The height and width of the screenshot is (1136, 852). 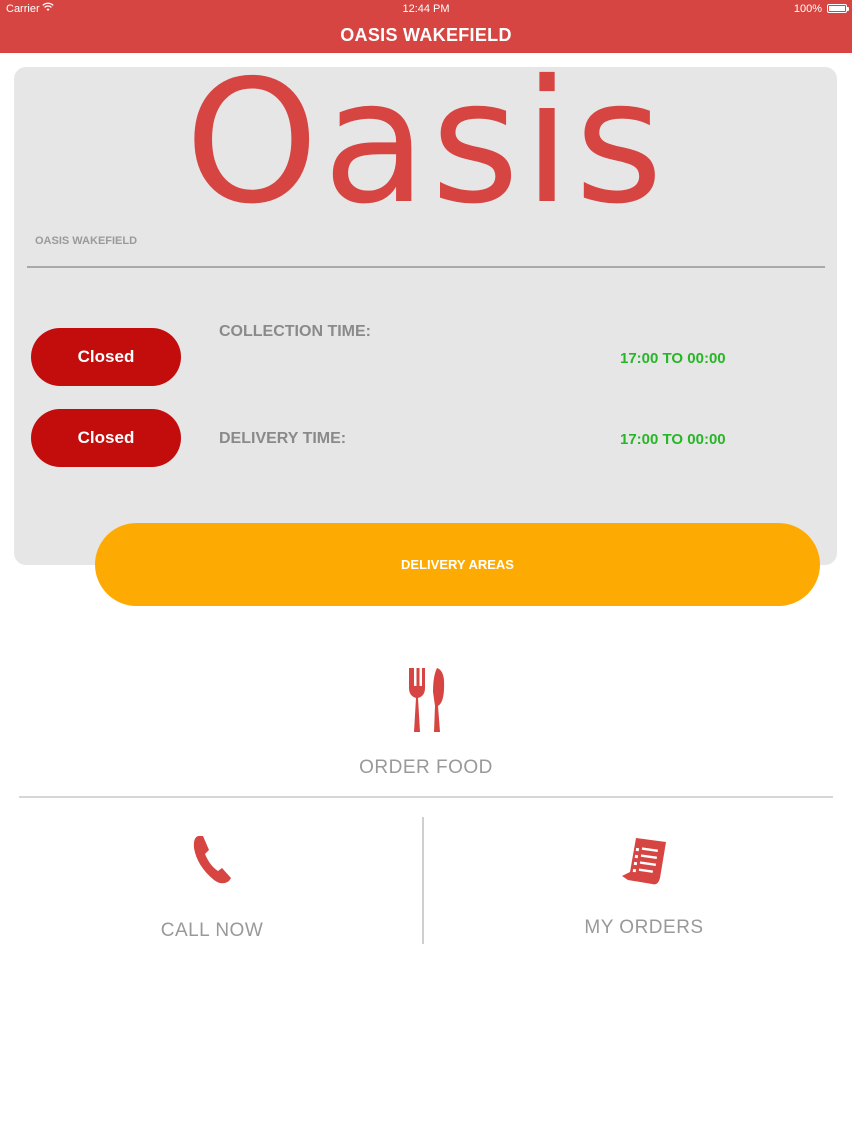 I want to click on delivery-time-label: DELIVERY TIME:, so click(x=283, y=438).